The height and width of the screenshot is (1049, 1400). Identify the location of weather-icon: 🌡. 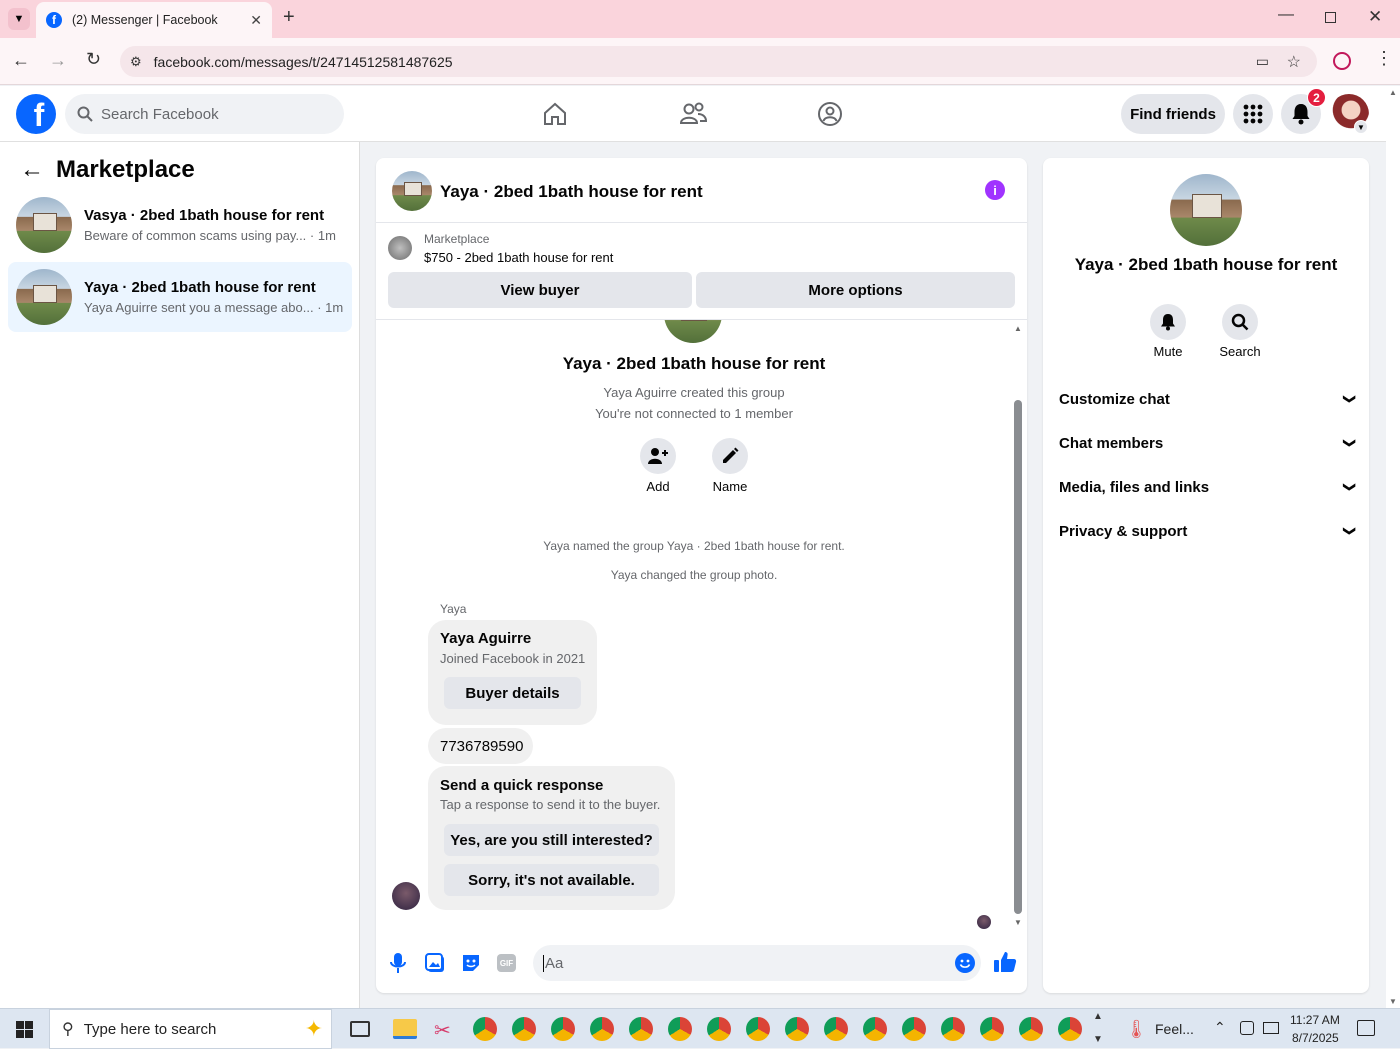
(1136, 1029).